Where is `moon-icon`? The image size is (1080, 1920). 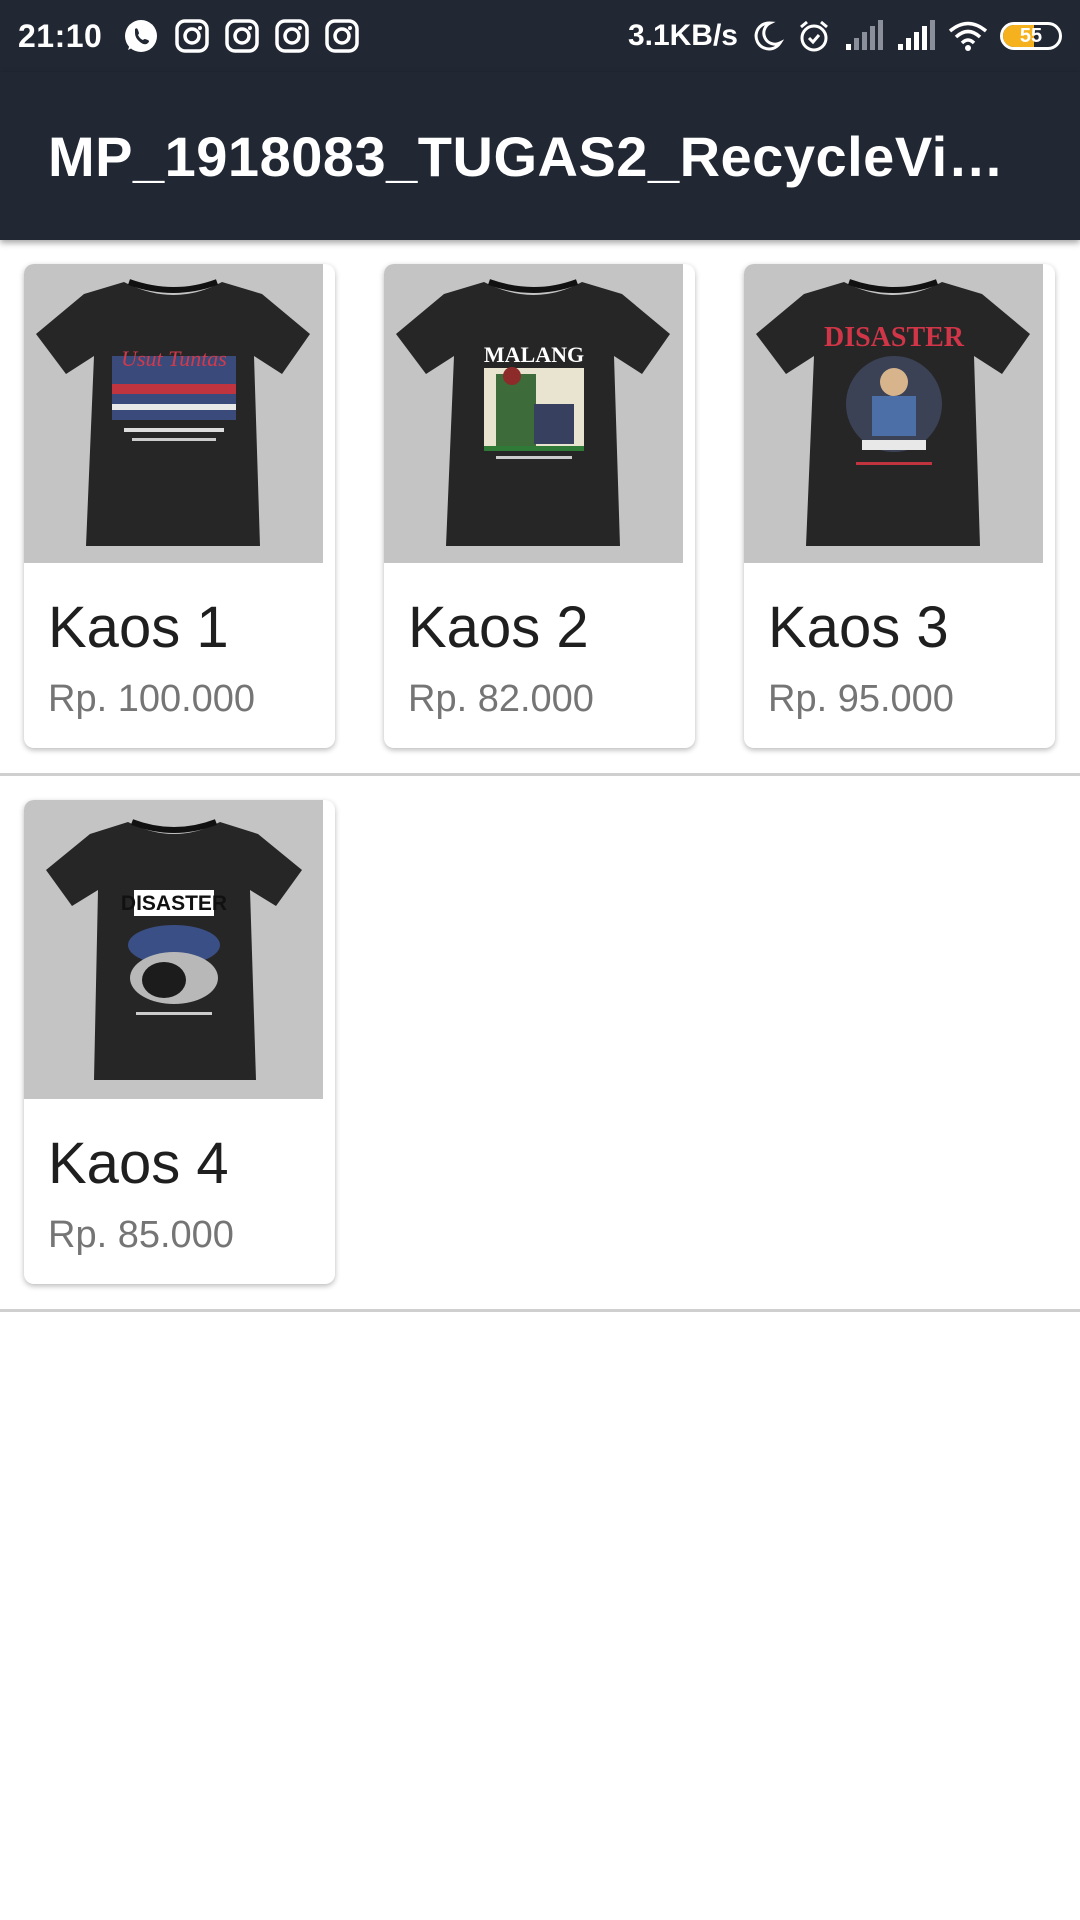 moon-icon is located at coordinates (767, 36).